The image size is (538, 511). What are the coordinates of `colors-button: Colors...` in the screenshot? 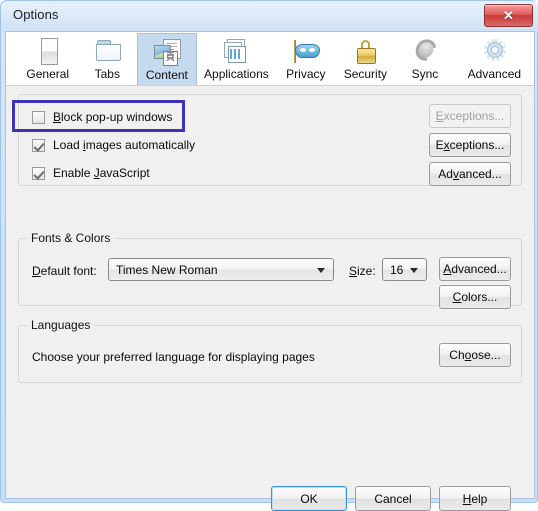 It's located at (475, 297).